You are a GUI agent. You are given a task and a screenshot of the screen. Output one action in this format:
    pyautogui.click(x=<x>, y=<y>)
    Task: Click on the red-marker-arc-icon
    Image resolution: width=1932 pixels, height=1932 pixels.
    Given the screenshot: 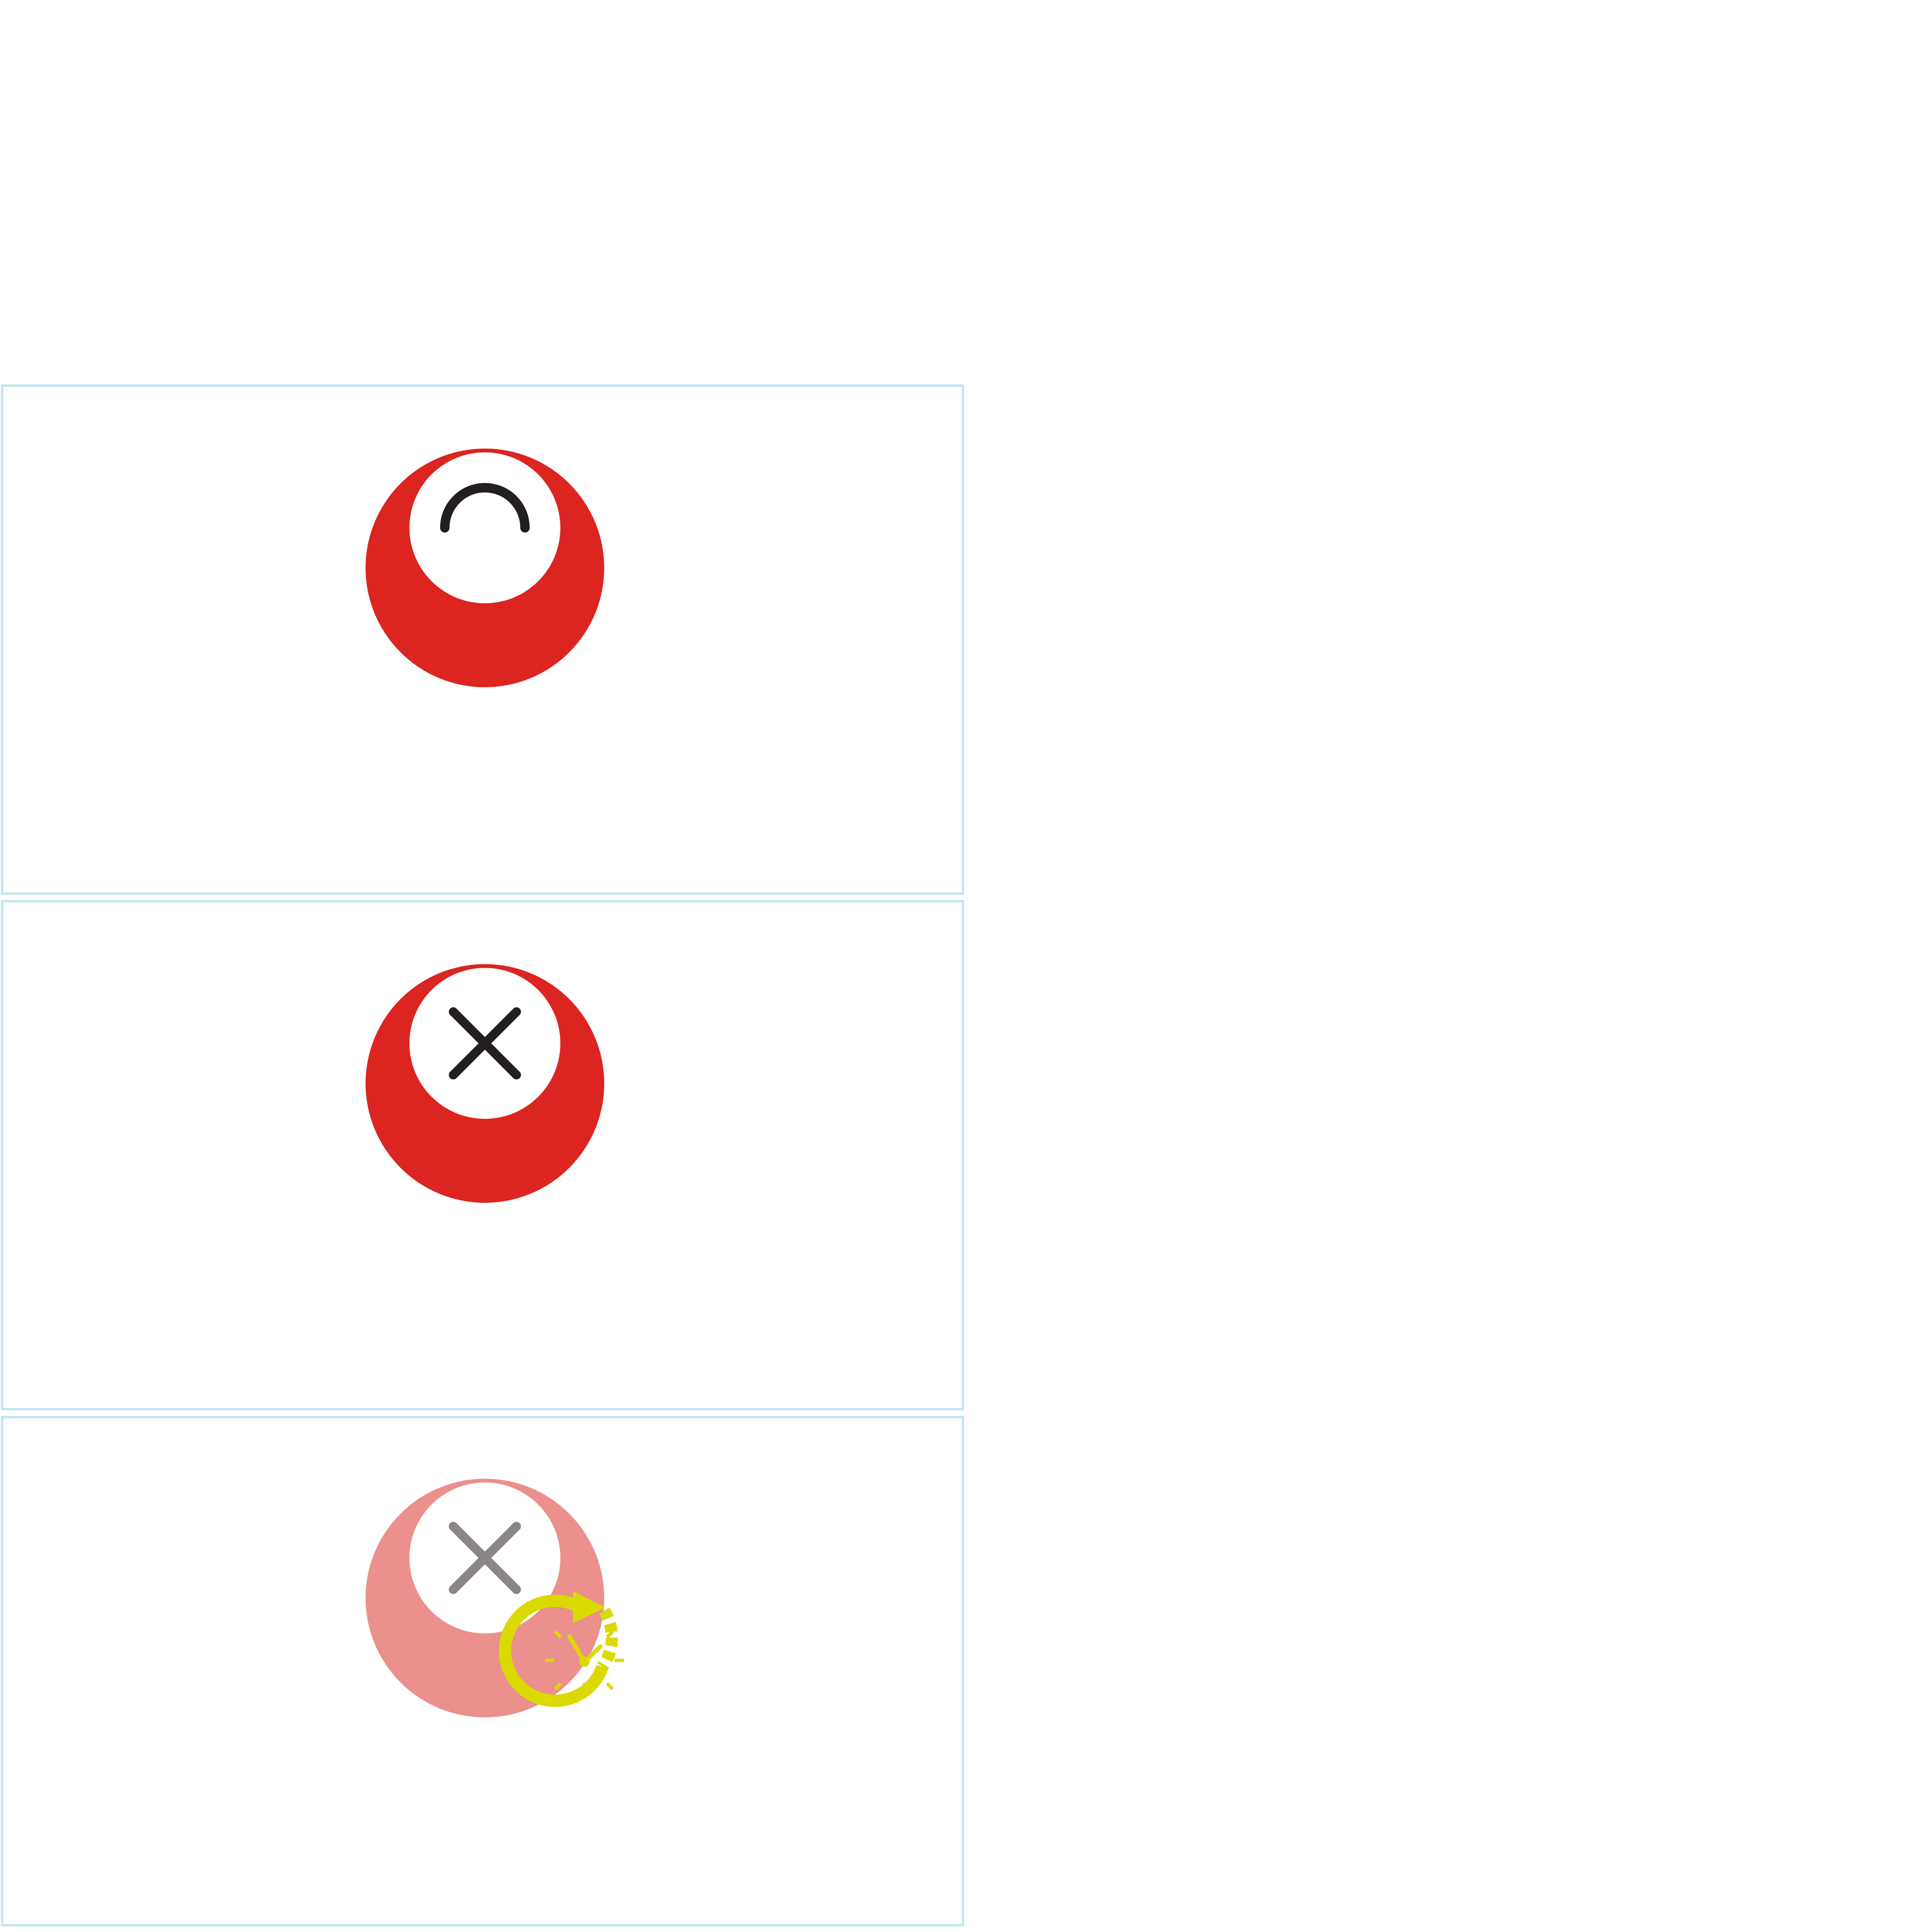 What is the action you would take?
    pyautogui.click(x=485, y=568)
    